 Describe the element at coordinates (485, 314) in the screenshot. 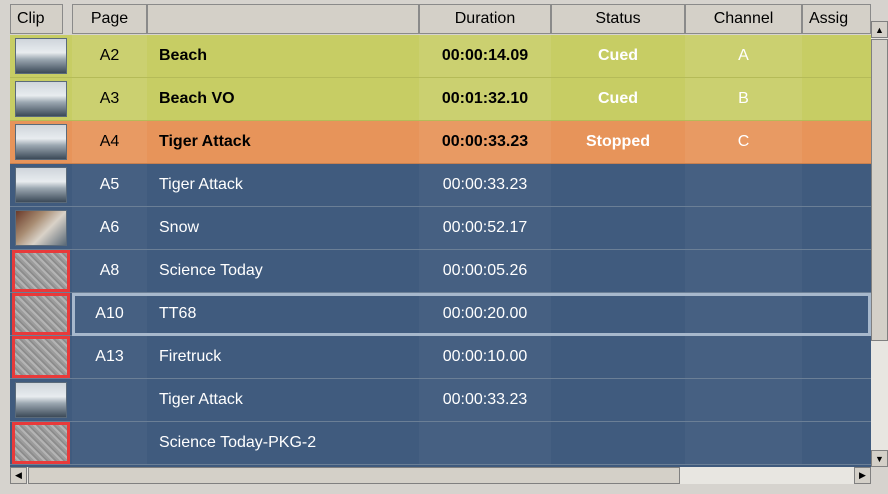

I see `duration-cell: 00:00:20.00` at that location.